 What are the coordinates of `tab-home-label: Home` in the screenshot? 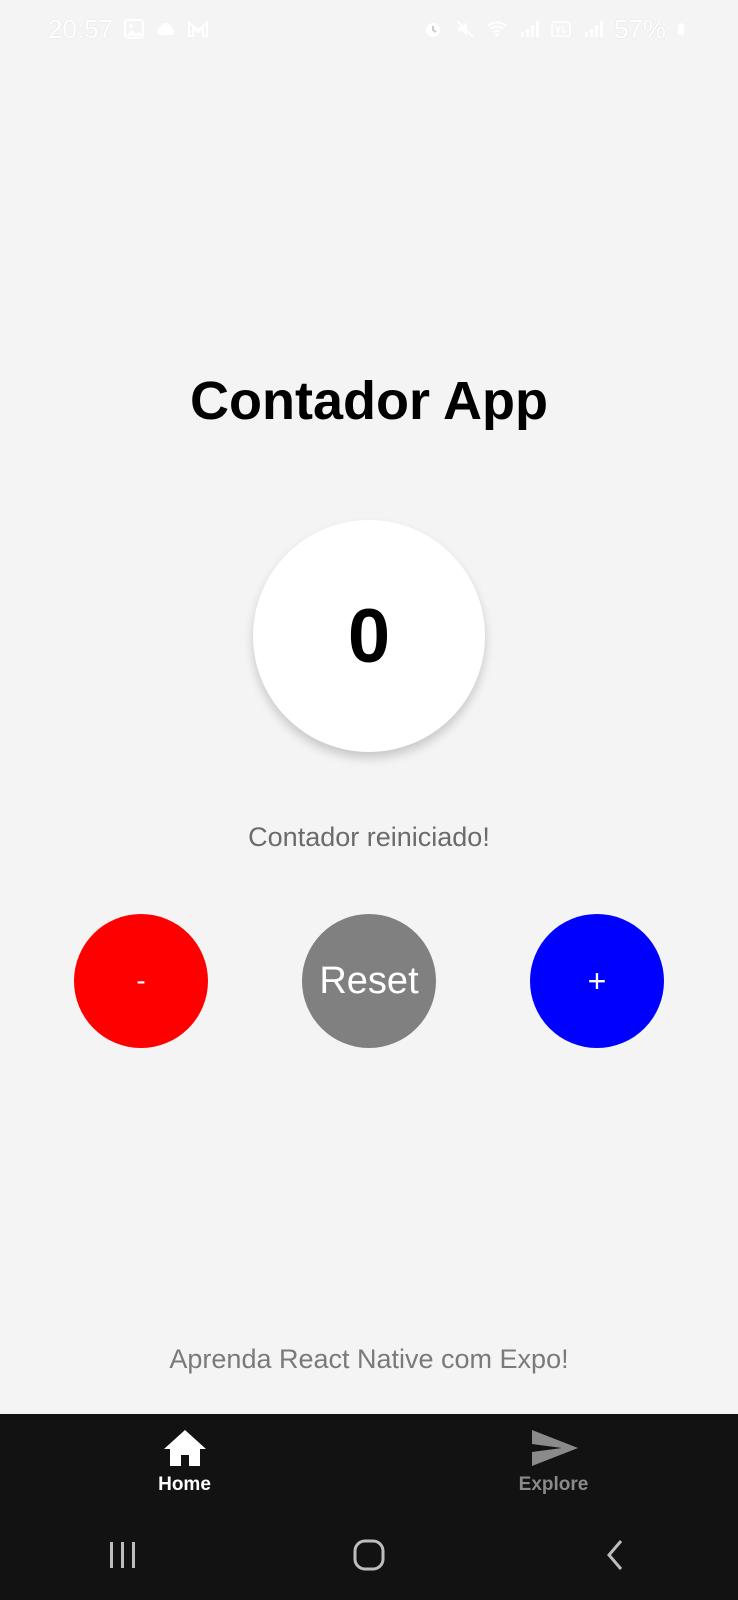 It's located at (184, 1484).